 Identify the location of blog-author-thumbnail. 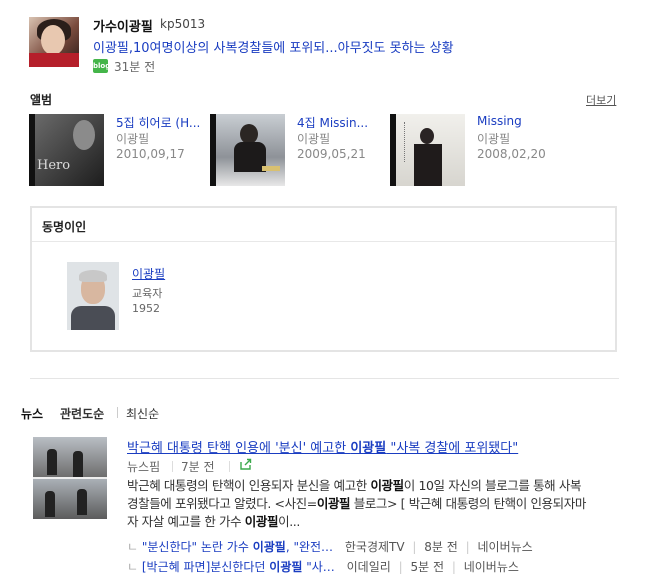
(54, 42).